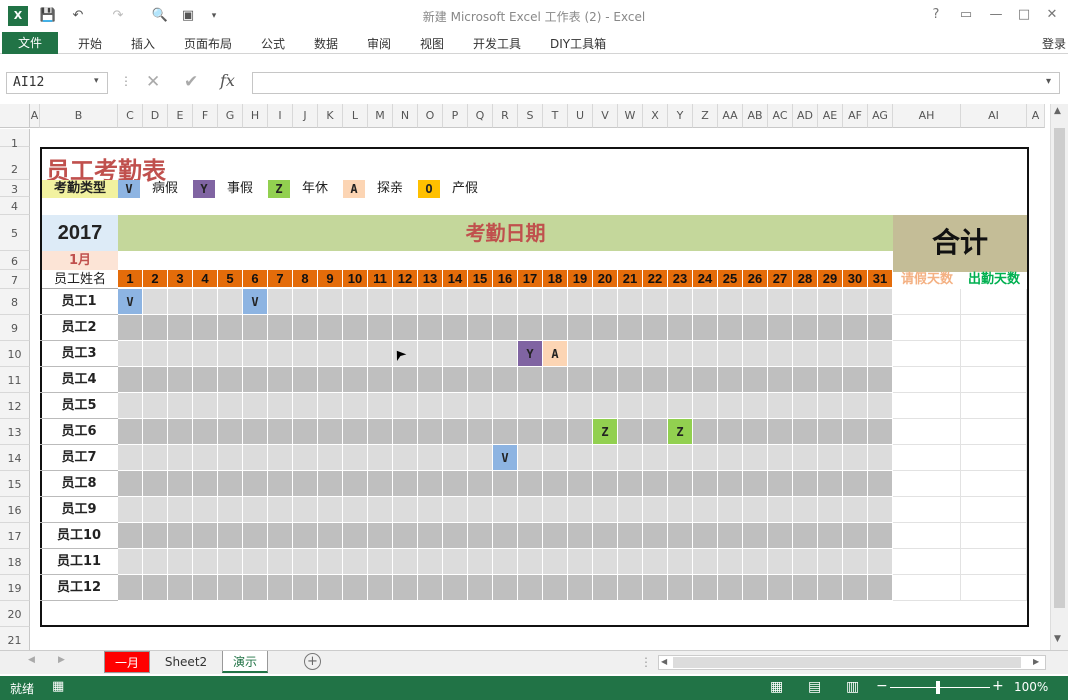 The image size is (1068, 700). Describe the element at coordinates (664, 661) in the screenshot. I see `scroll-left-icon: ◀` at that location.